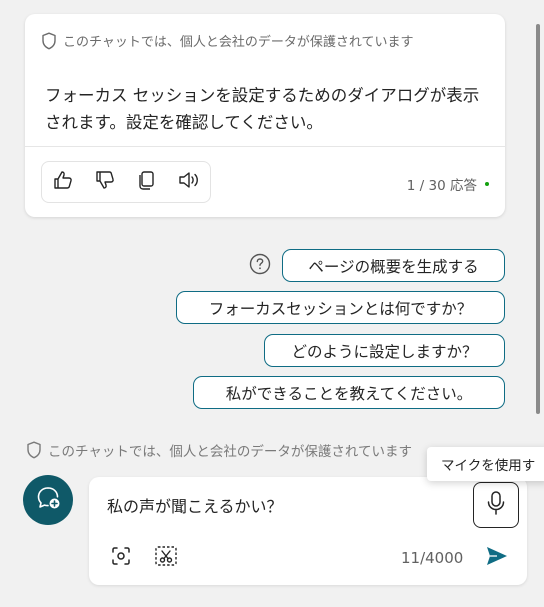 The width and height of the screenshot is (544, 607). I want to click on thumbs-up-icon, so click(63, 182).